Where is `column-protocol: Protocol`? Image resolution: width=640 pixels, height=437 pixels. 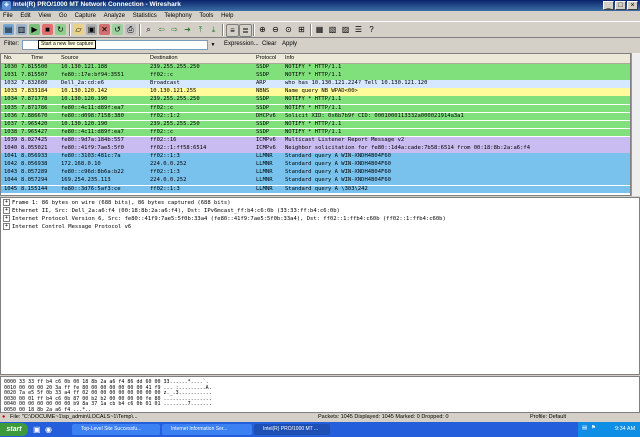 column-protocol: Protocol is located at coordinates (266, 58).